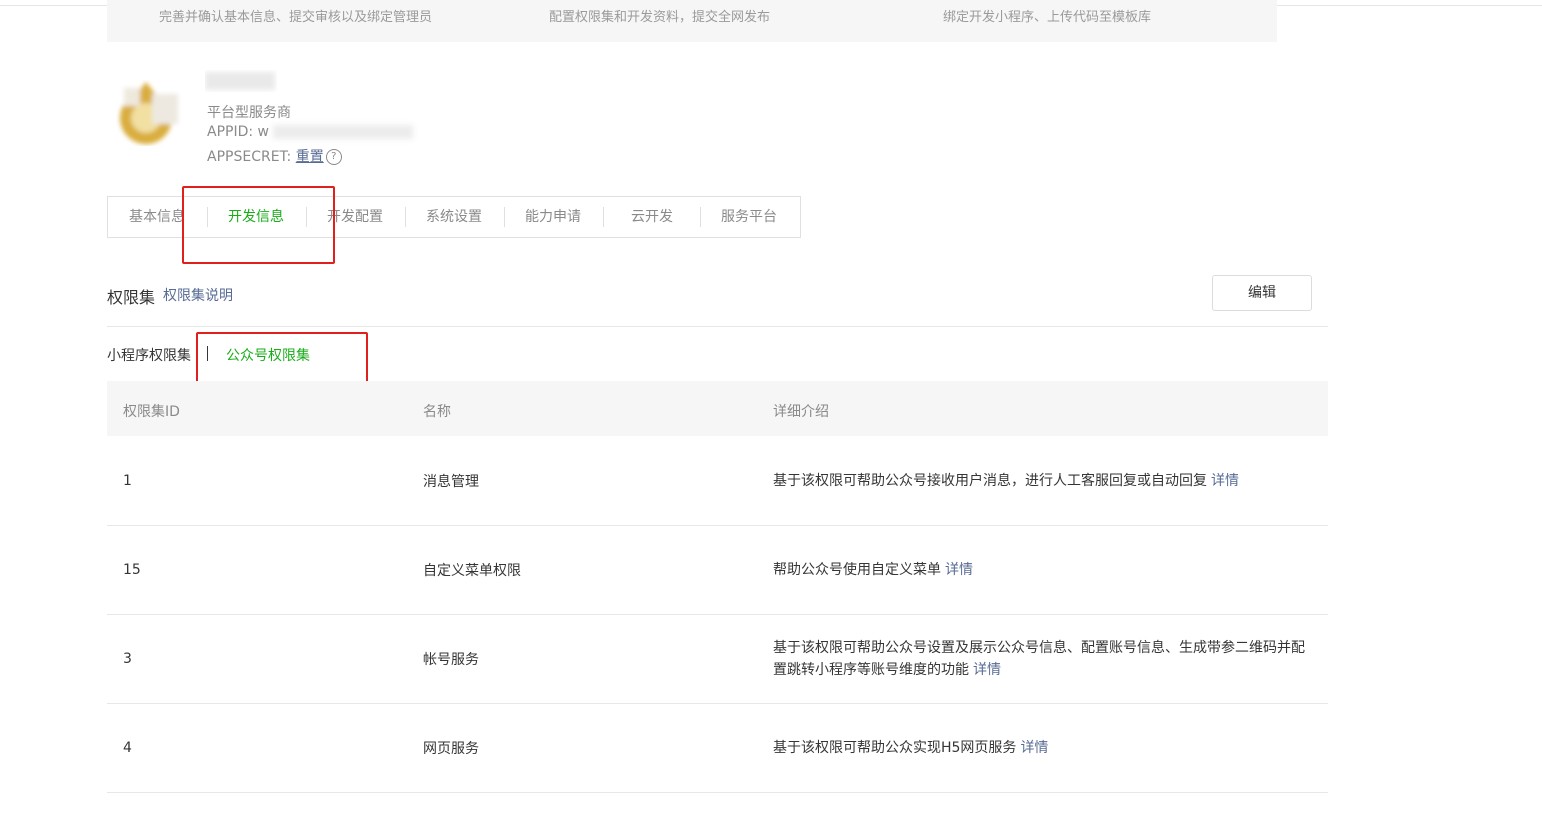 Image resolution: width=1542 pixels, height=821 pixels. Describe the element at coordinates (198, 295) in the screenshot. I see `permission-explain-link: 权限集说明` at that location.